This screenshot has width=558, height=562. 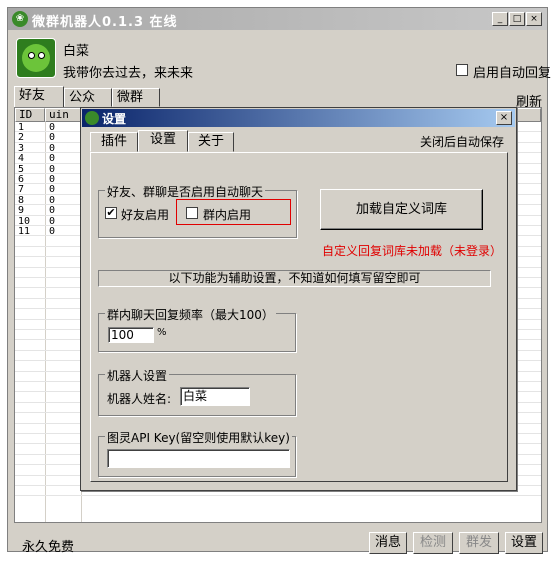 I want to click on chat-group-box: 好友、群聊是否启用自动聊天 ✔ 好友启用 群内启用, so click(x=197, y=210).